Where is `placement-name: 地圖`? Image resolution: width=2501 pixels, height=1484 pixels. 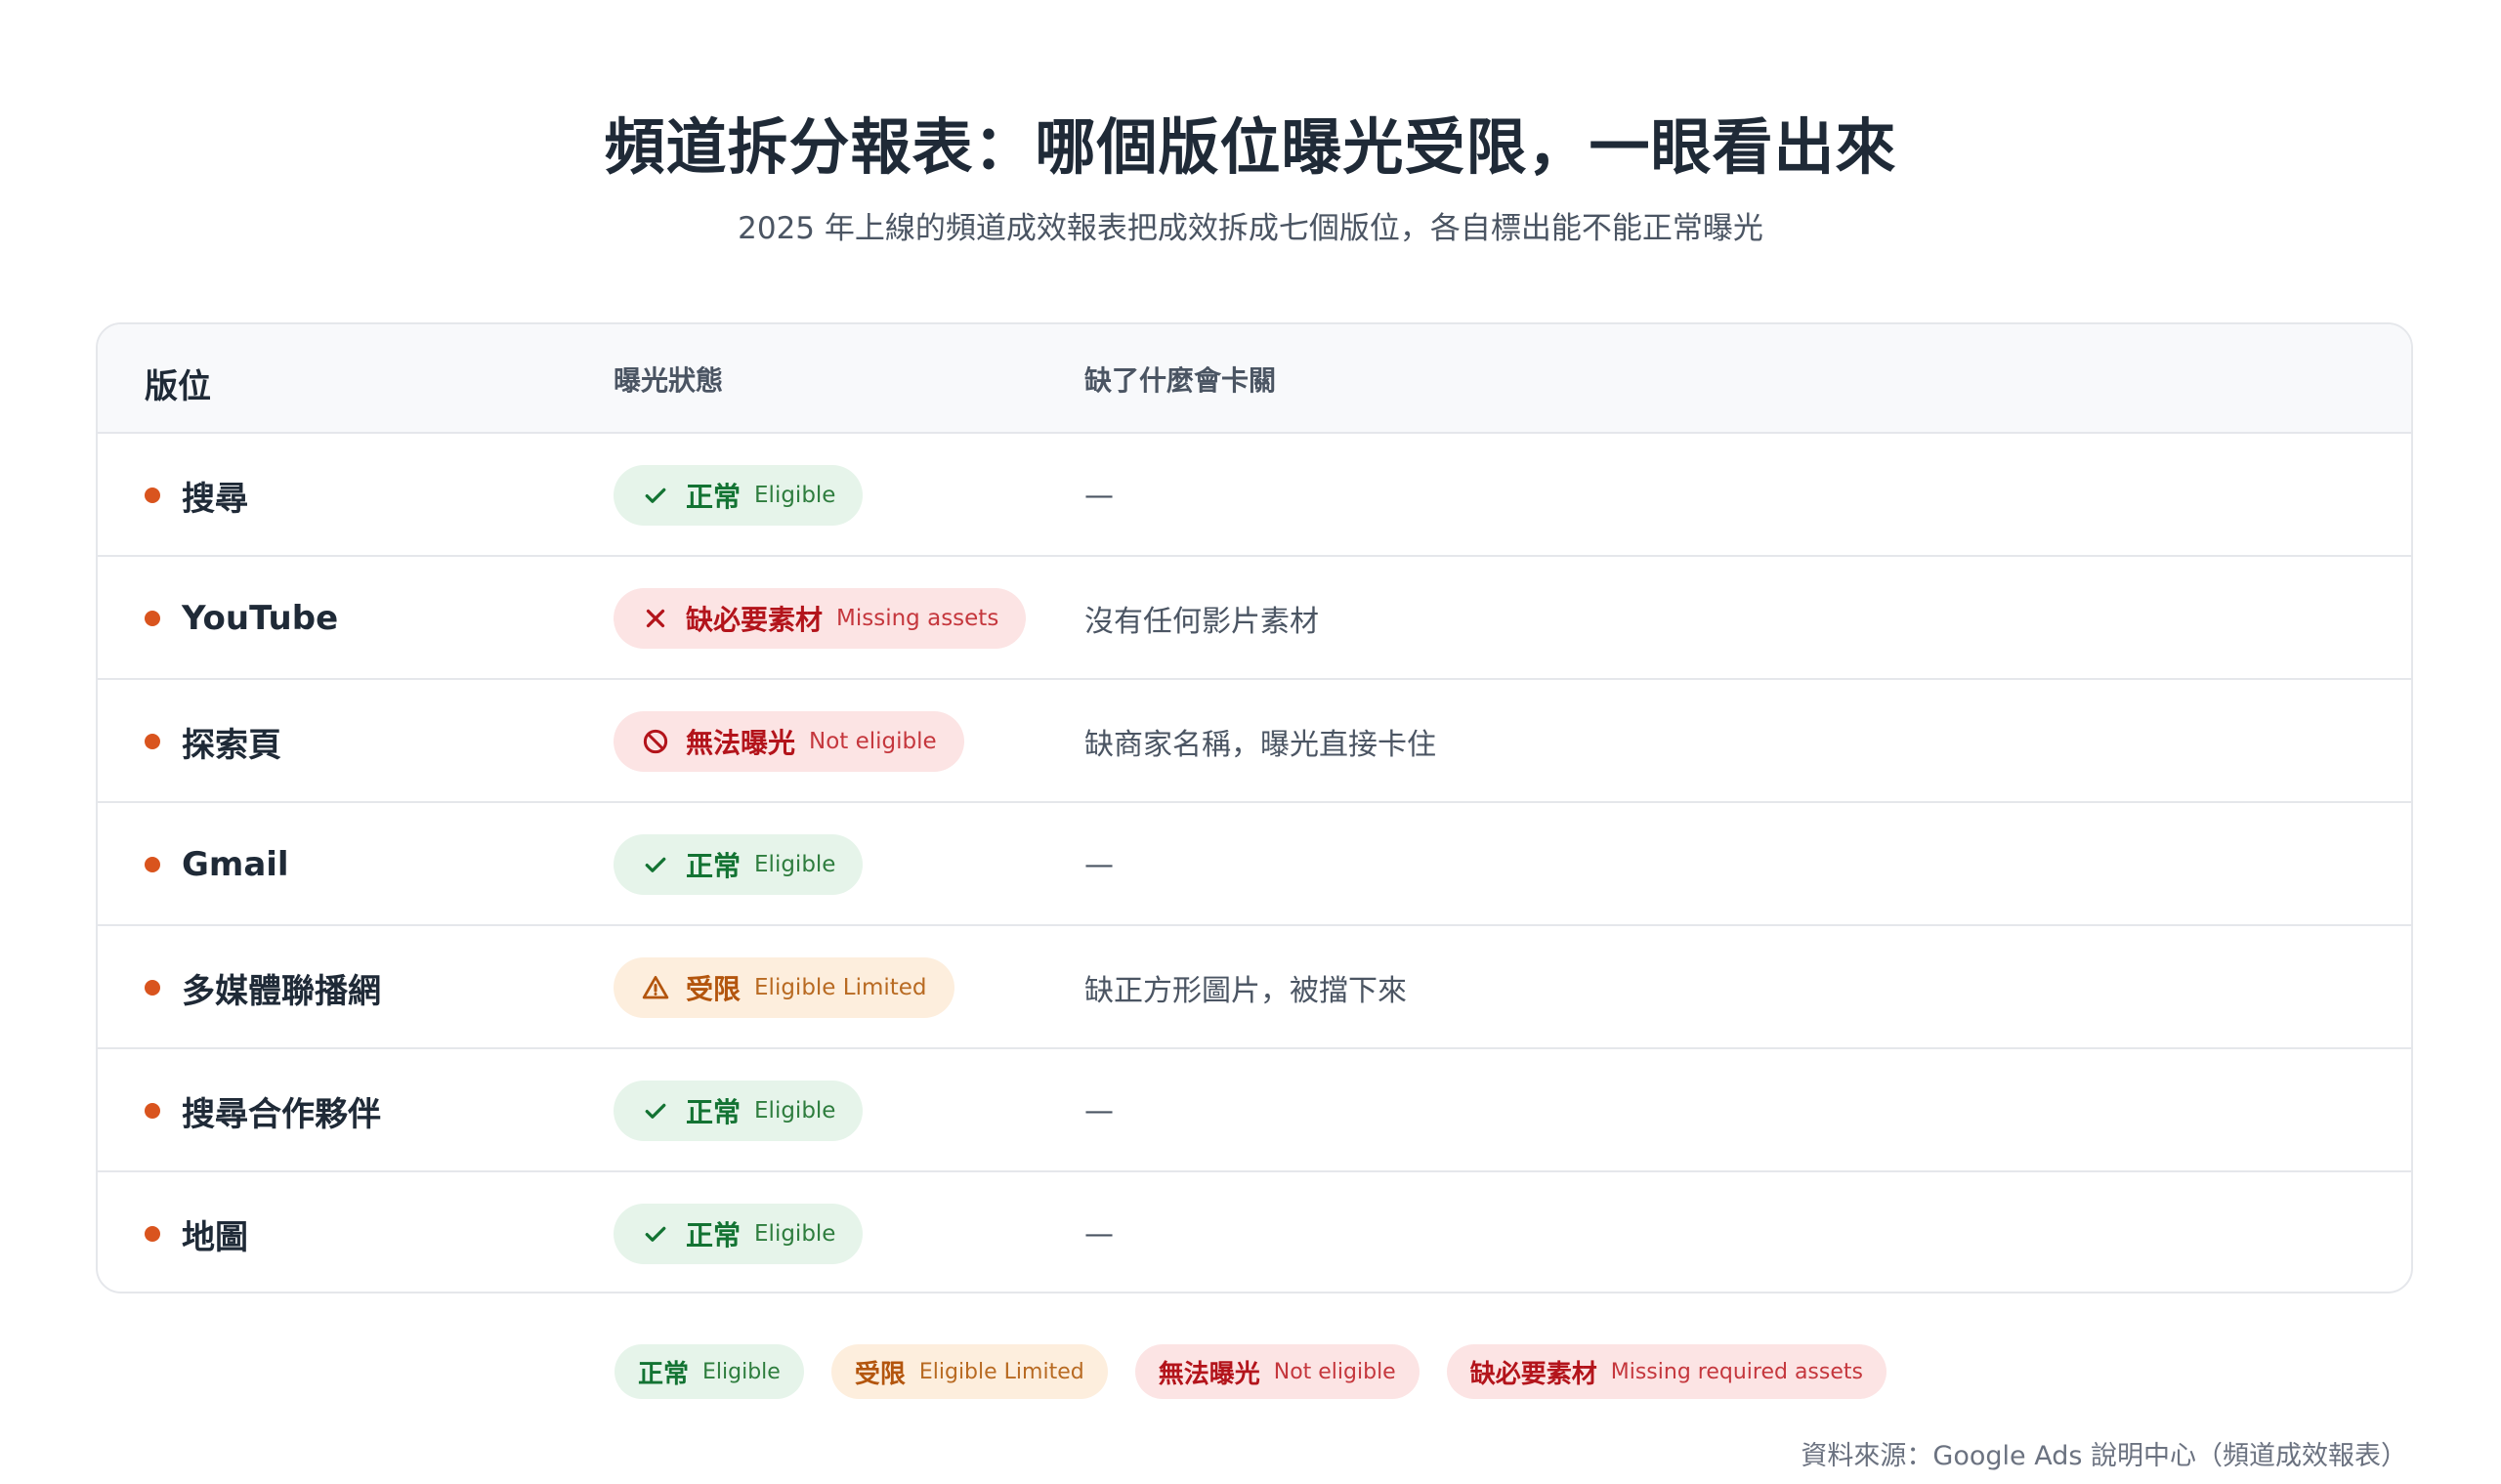
placement-name: 地圖 is located at coordinates (215, 1237).